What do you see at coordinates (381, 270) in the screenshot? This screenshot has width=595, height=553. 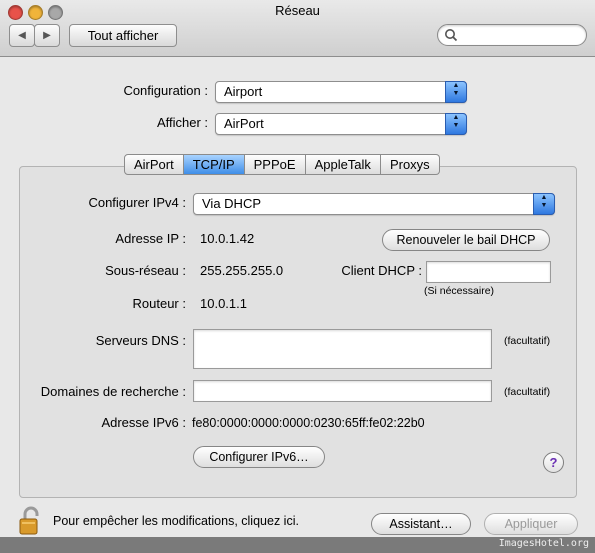 I see `dhcp-client-label: Client DHCP :` at bounding box center [381, 270].